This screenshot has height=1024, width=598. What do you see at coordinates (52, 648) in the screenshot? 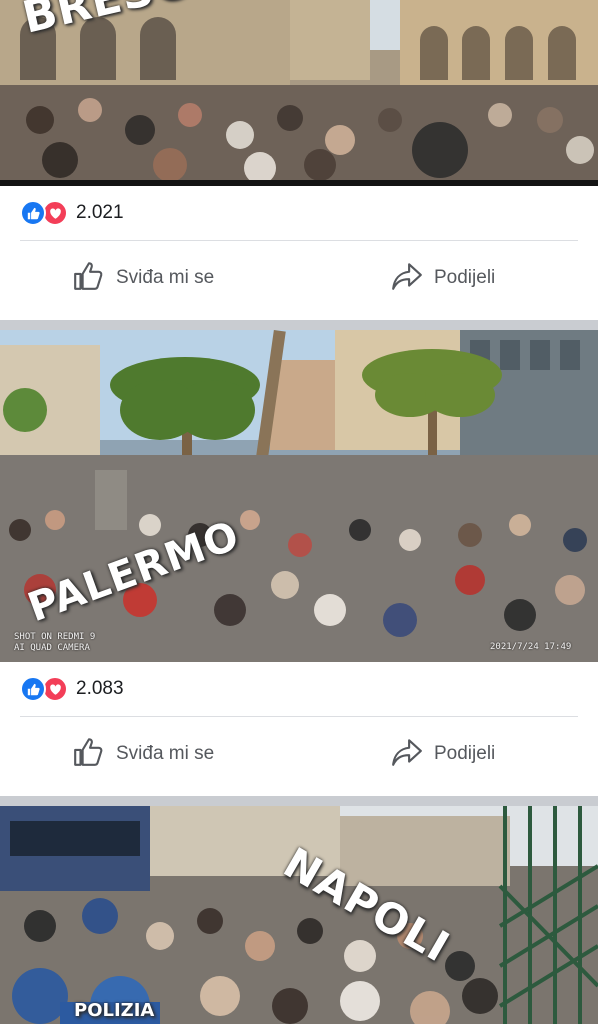
I see `camera-watermark-line: AI QUAD CAMERA` at bounding box center [52, 648].